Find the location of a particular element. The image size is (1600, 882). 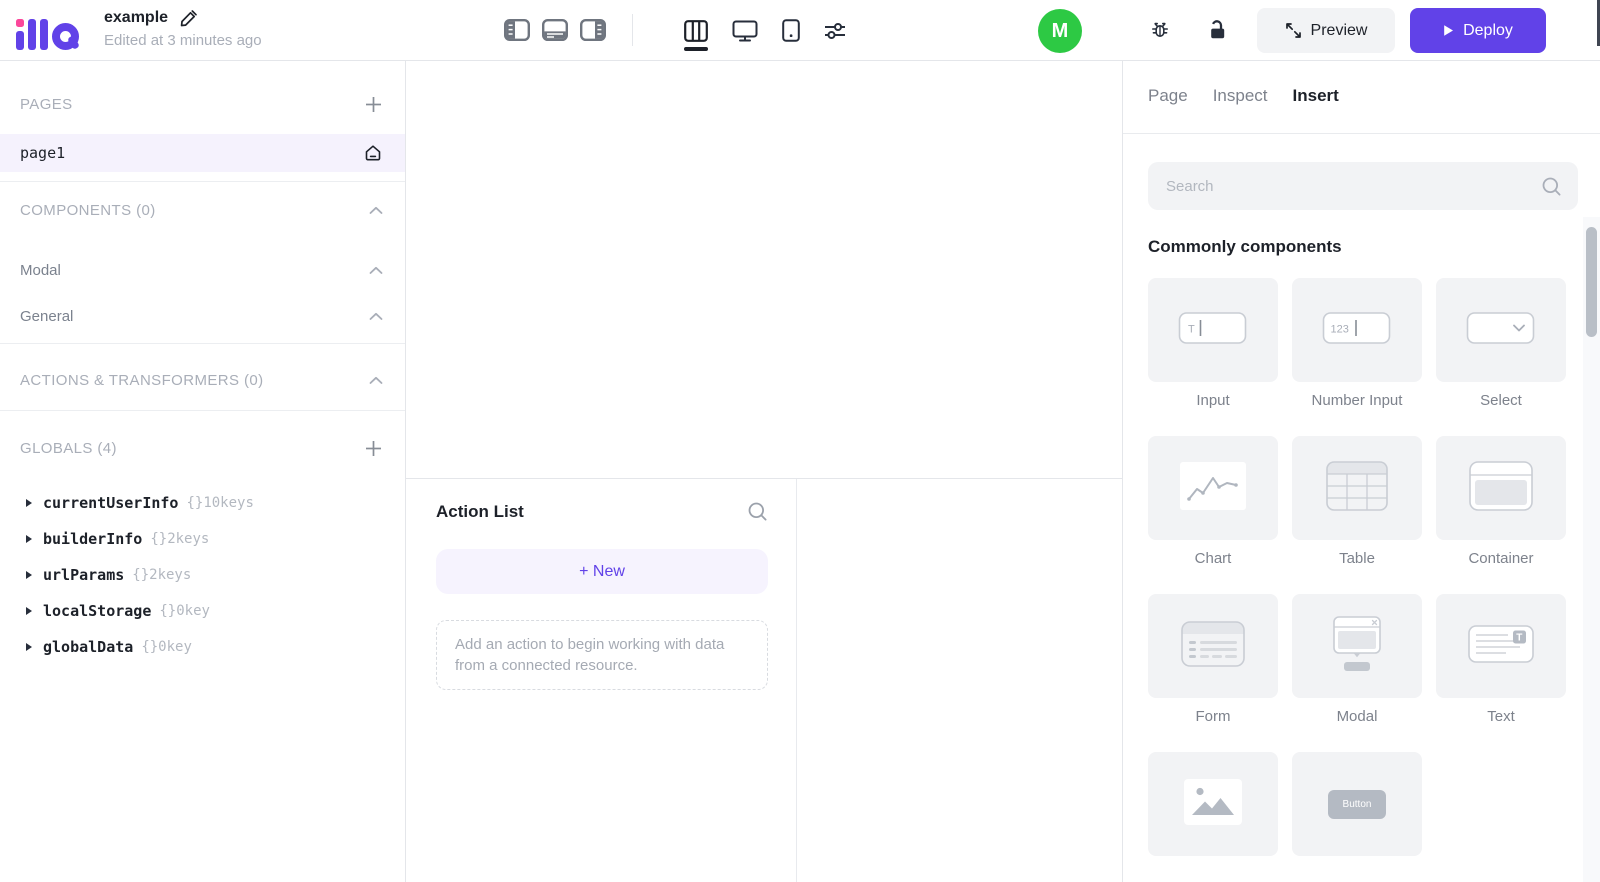

deploy-button: Deploy is located at coordinates (1478, 30).